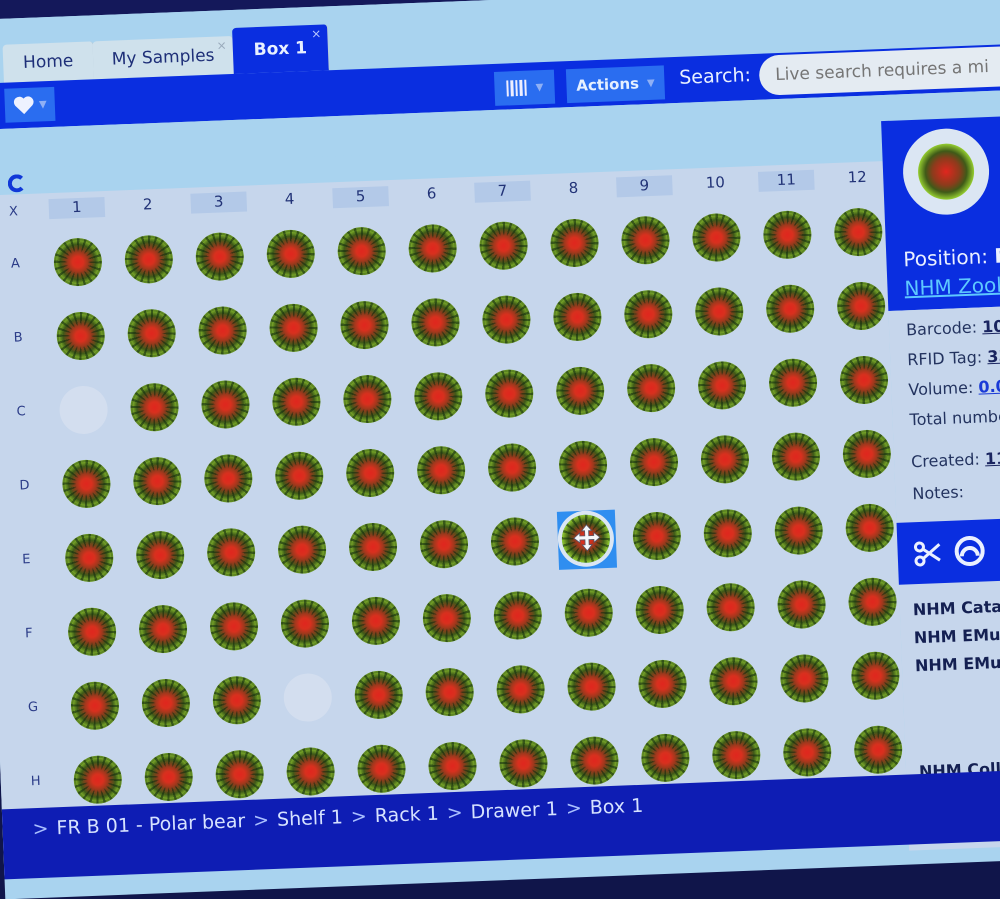  I want to click on grid-cell-h9, so click(666, 759).